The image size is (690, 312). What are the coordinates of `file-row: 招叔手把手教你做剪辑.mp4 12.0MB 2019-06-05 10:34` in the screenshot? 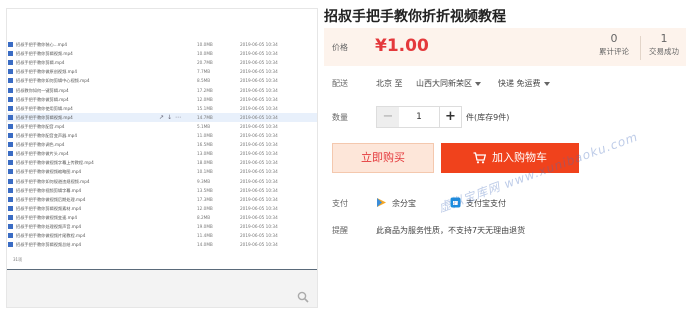 It's located at (162, 99).